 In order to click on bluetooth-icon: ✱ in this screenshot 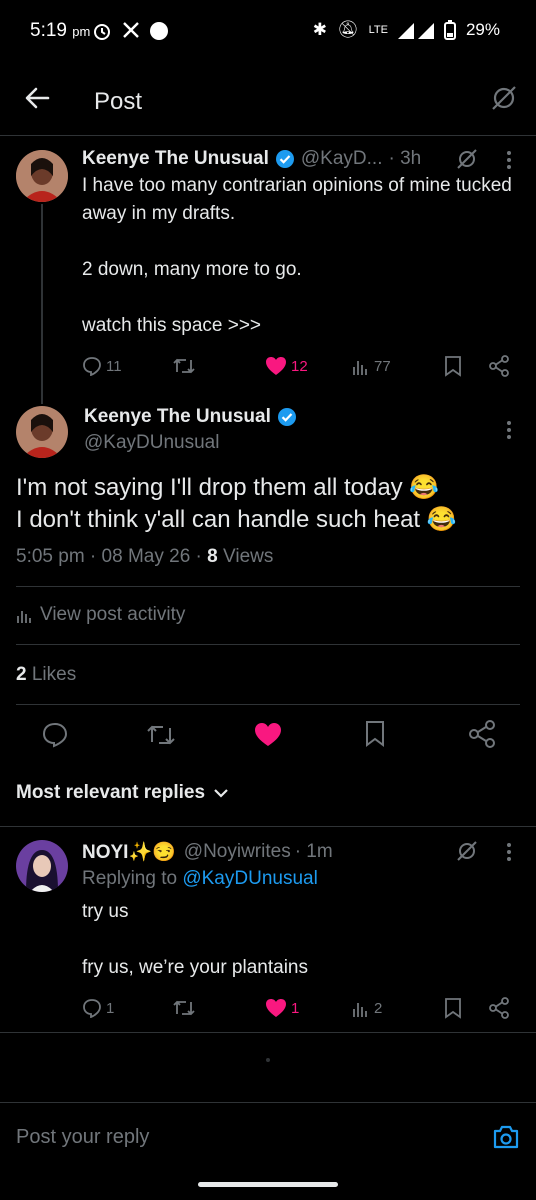, I will do `click(320, 29)`.